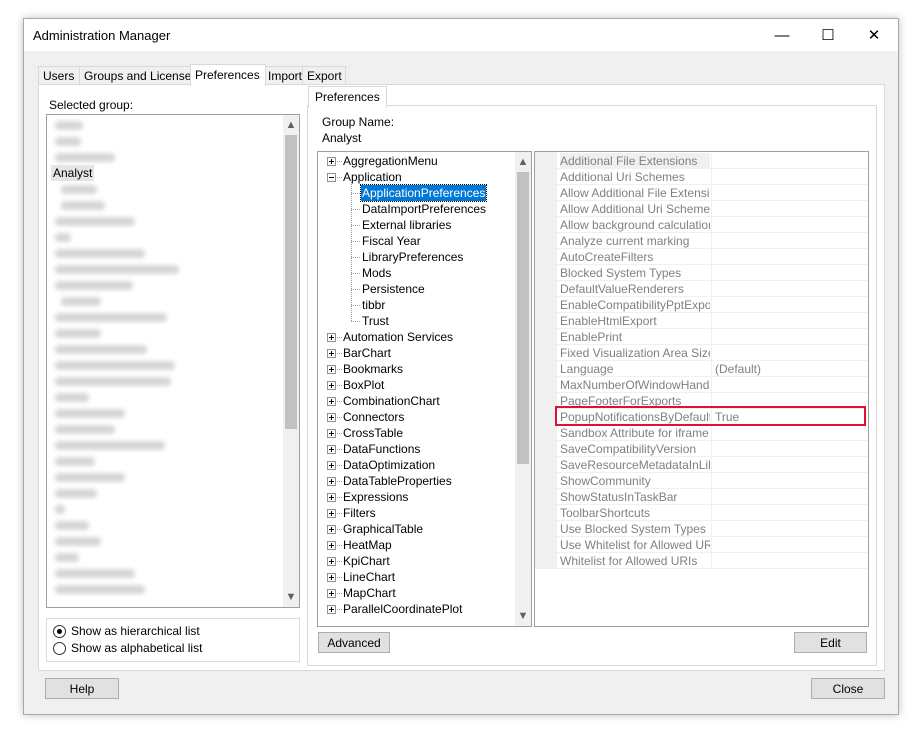 This screenshot has height=741, width=921. Describe the element at coordinates (416, 529) in the screenshot. I see `tree-item: GraphicalTable` at that location.